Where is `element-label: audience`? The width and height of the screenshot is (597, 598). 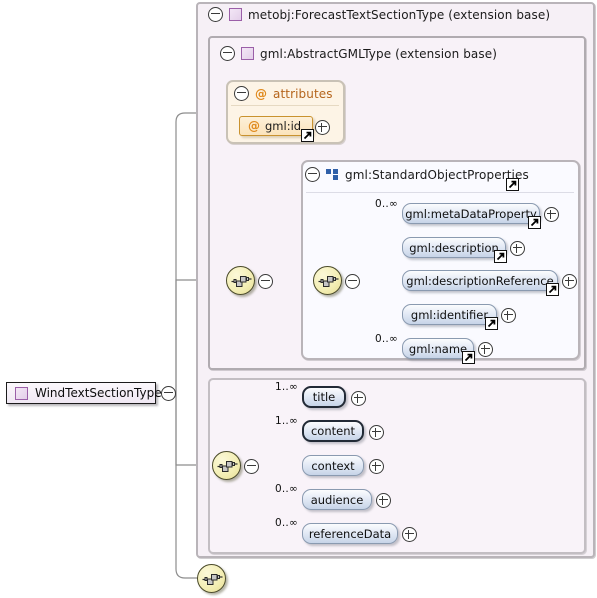 element-label: audience is located at coordinates (337, 499).